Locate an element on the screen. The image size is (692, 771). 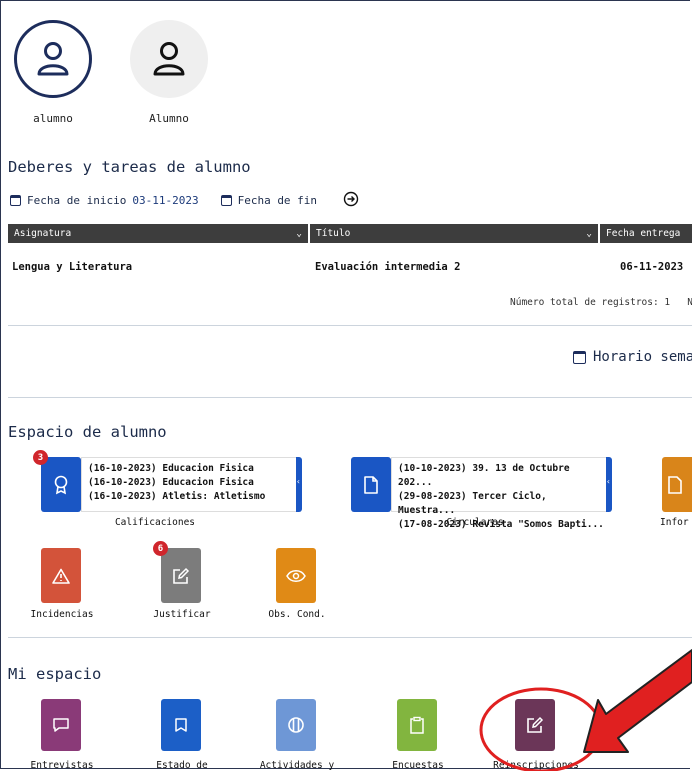
column-header-date: Fecha entrega is located at coordinates (646, 233).